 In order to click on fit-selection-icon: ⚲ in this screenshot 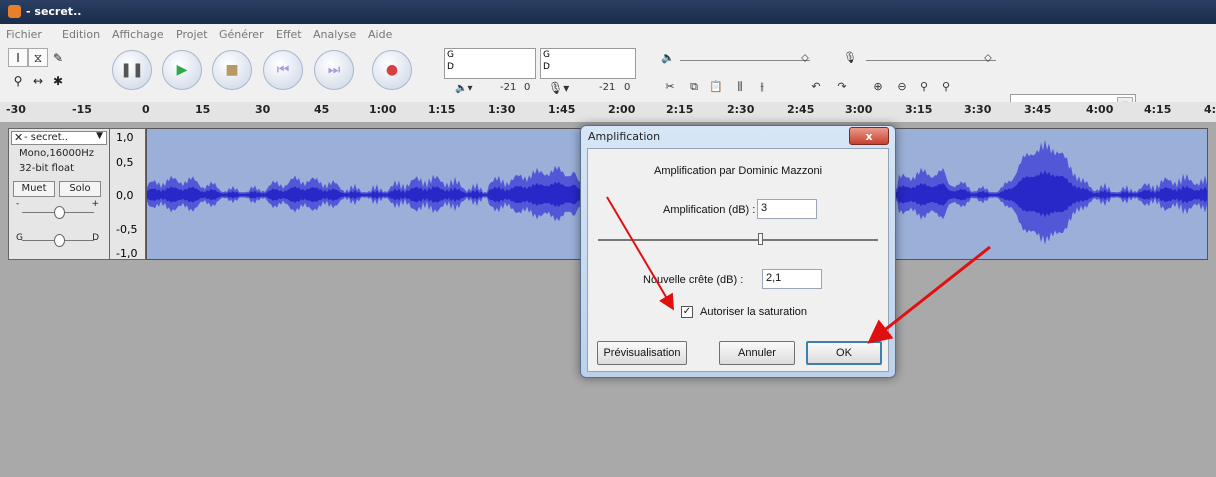, I will do `click(924, 87)`.